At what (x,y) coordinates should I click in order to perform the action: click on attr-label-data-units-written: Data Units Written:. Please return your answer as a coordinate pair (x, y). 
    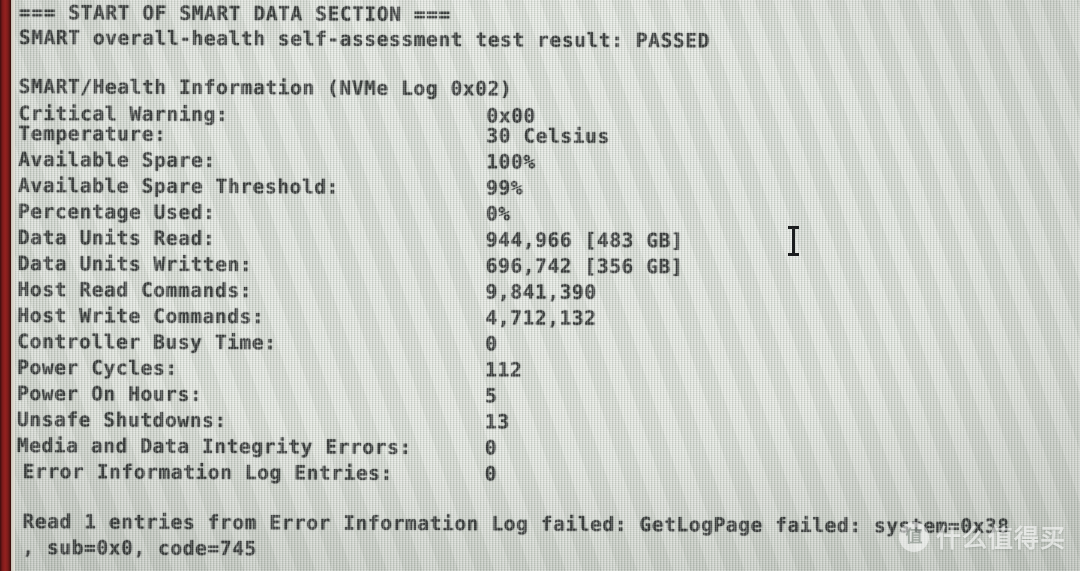
    Looking at the image, I should click on (135, 264).